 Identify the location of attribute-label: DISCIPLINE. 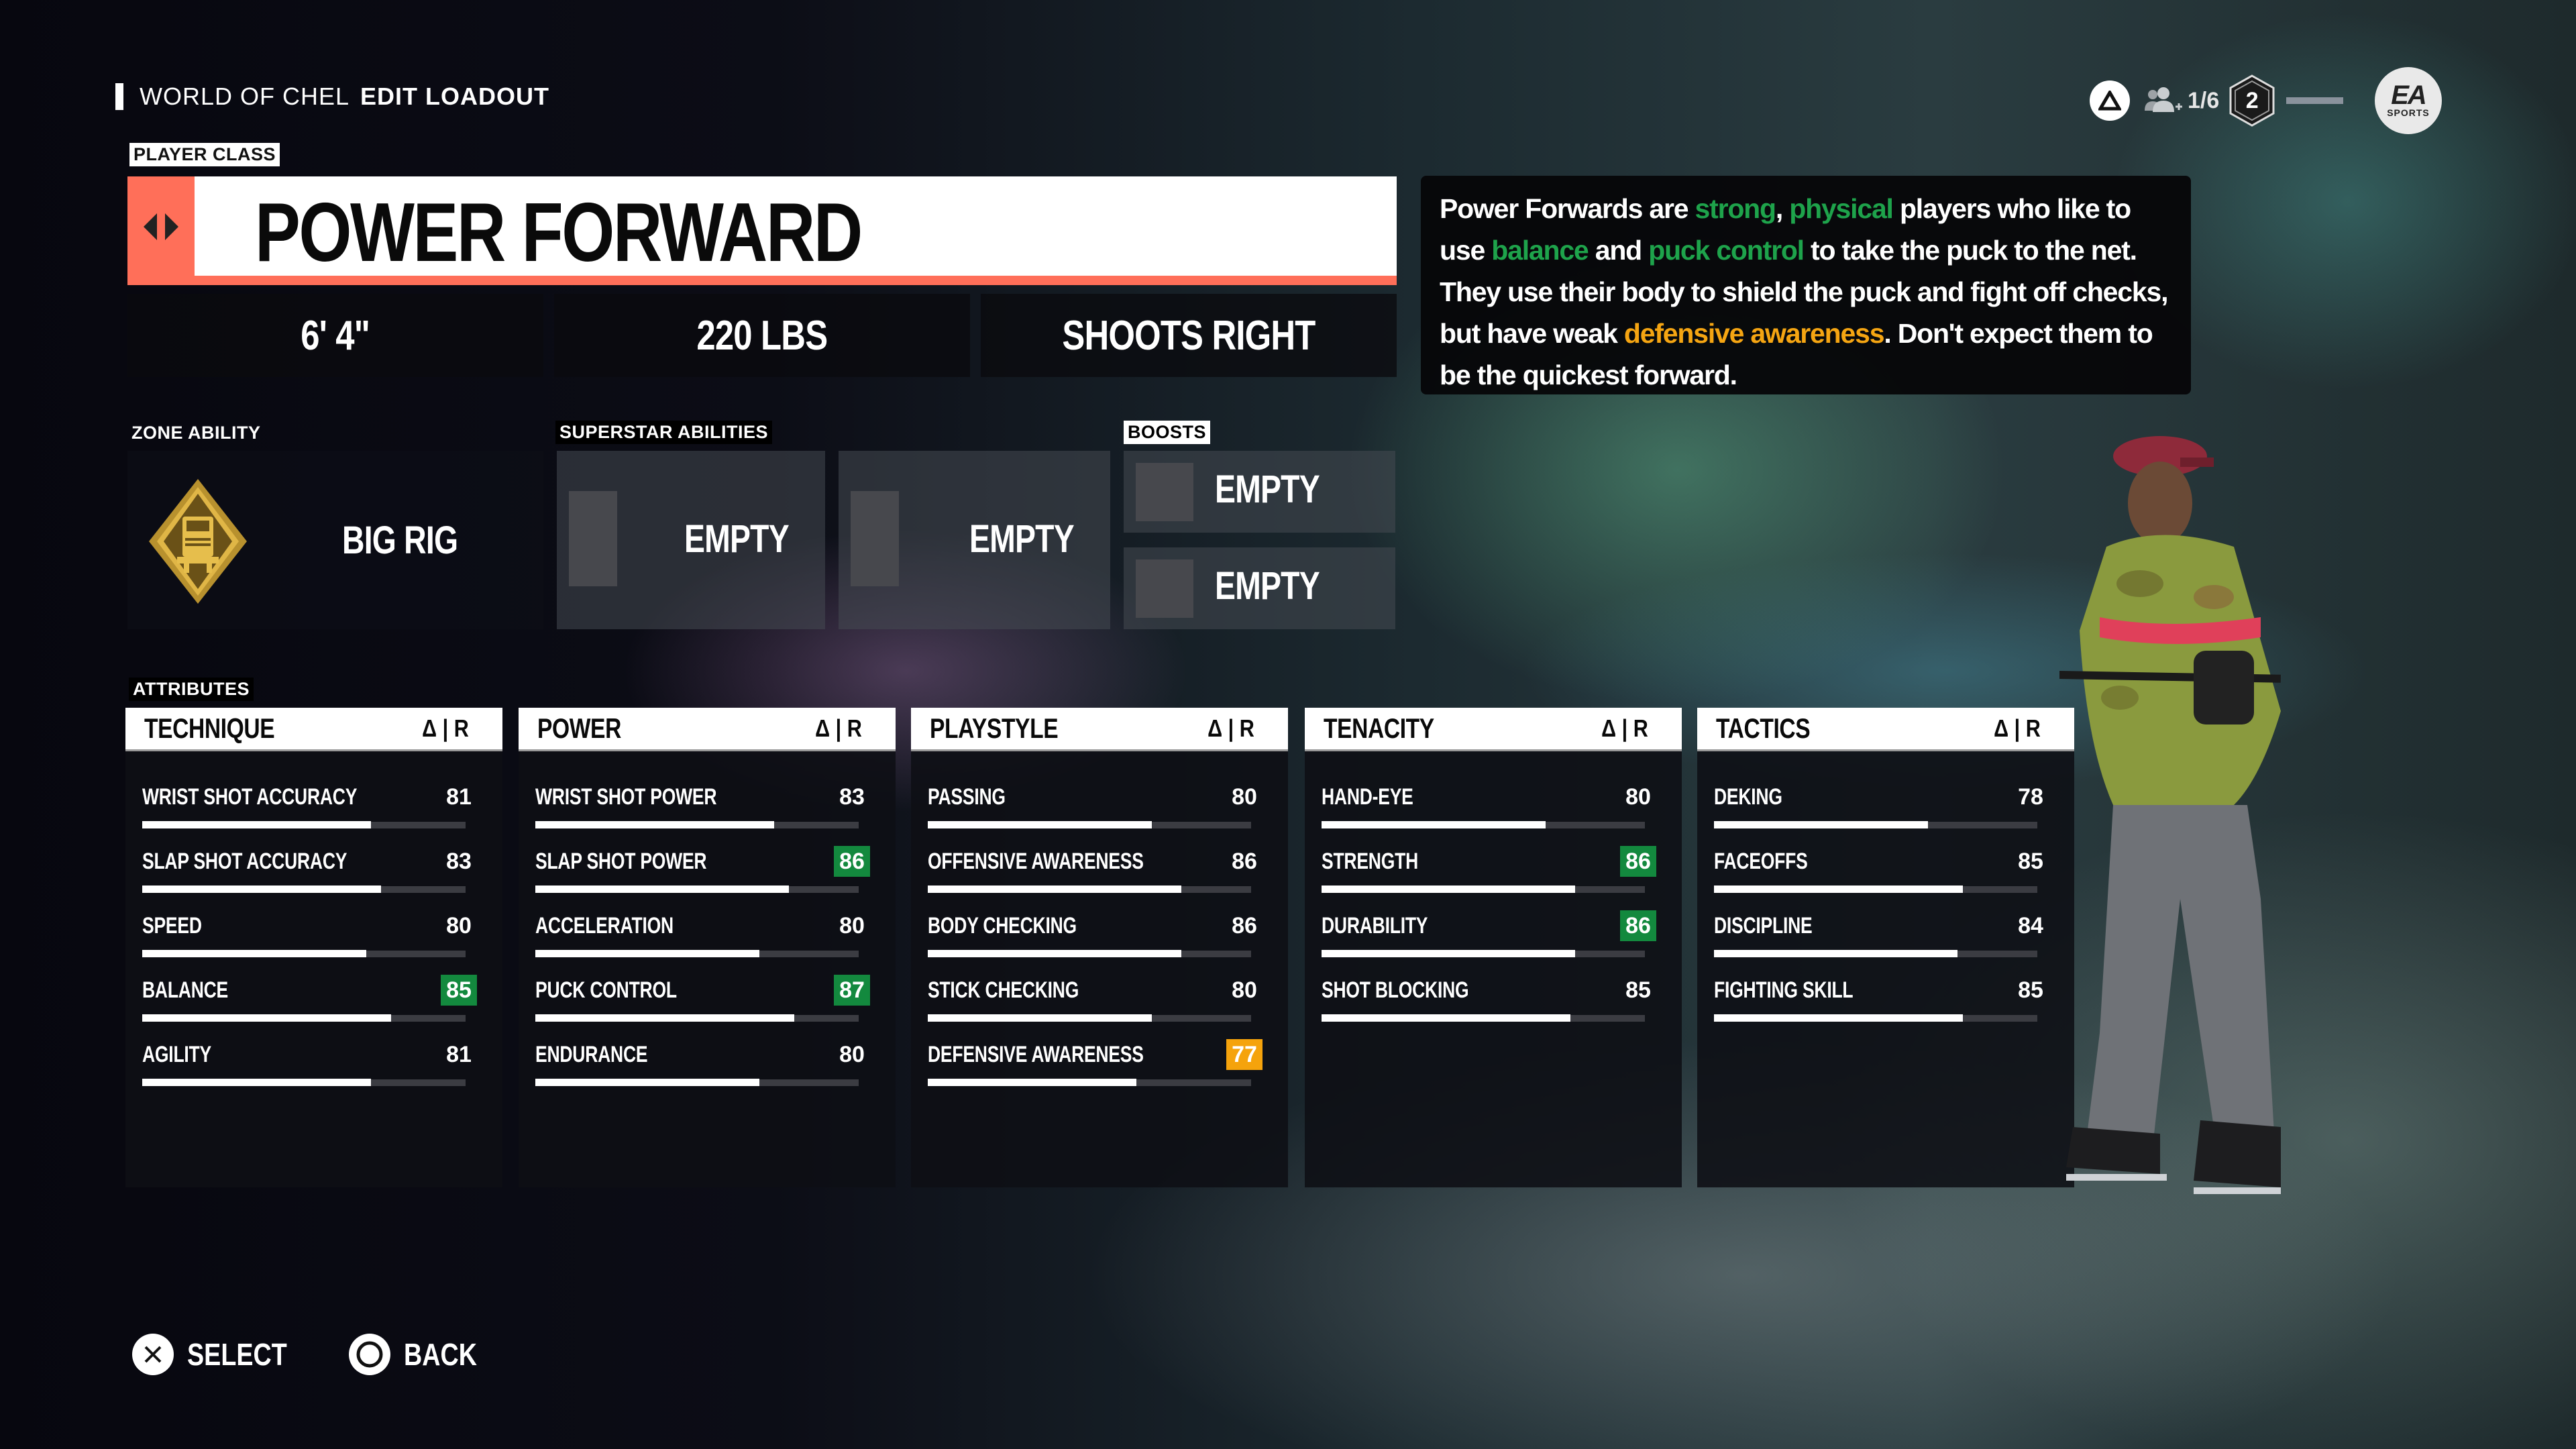
(1763, 925).